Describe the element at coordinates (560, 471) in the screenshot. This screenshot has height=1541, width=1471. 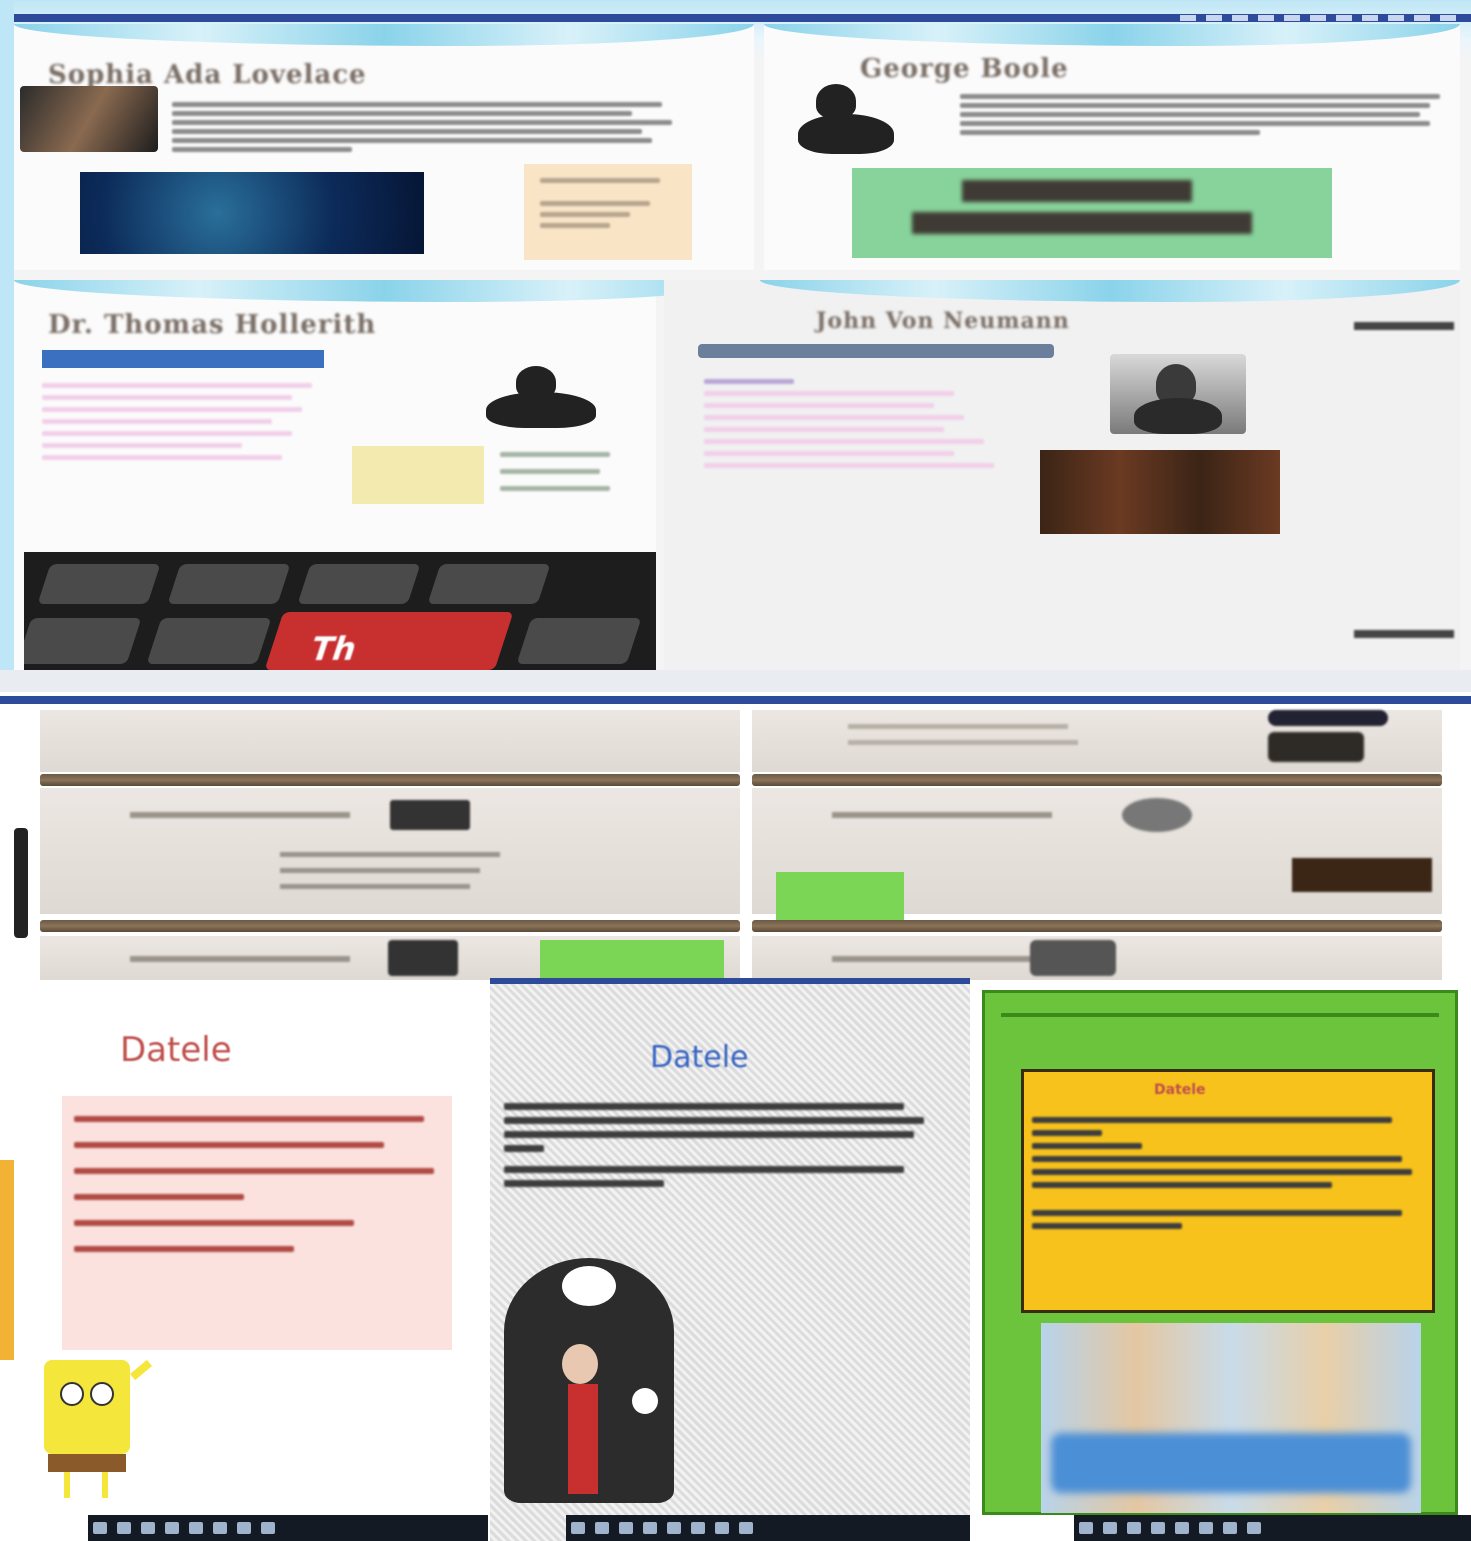
I see `side-text` at that location.